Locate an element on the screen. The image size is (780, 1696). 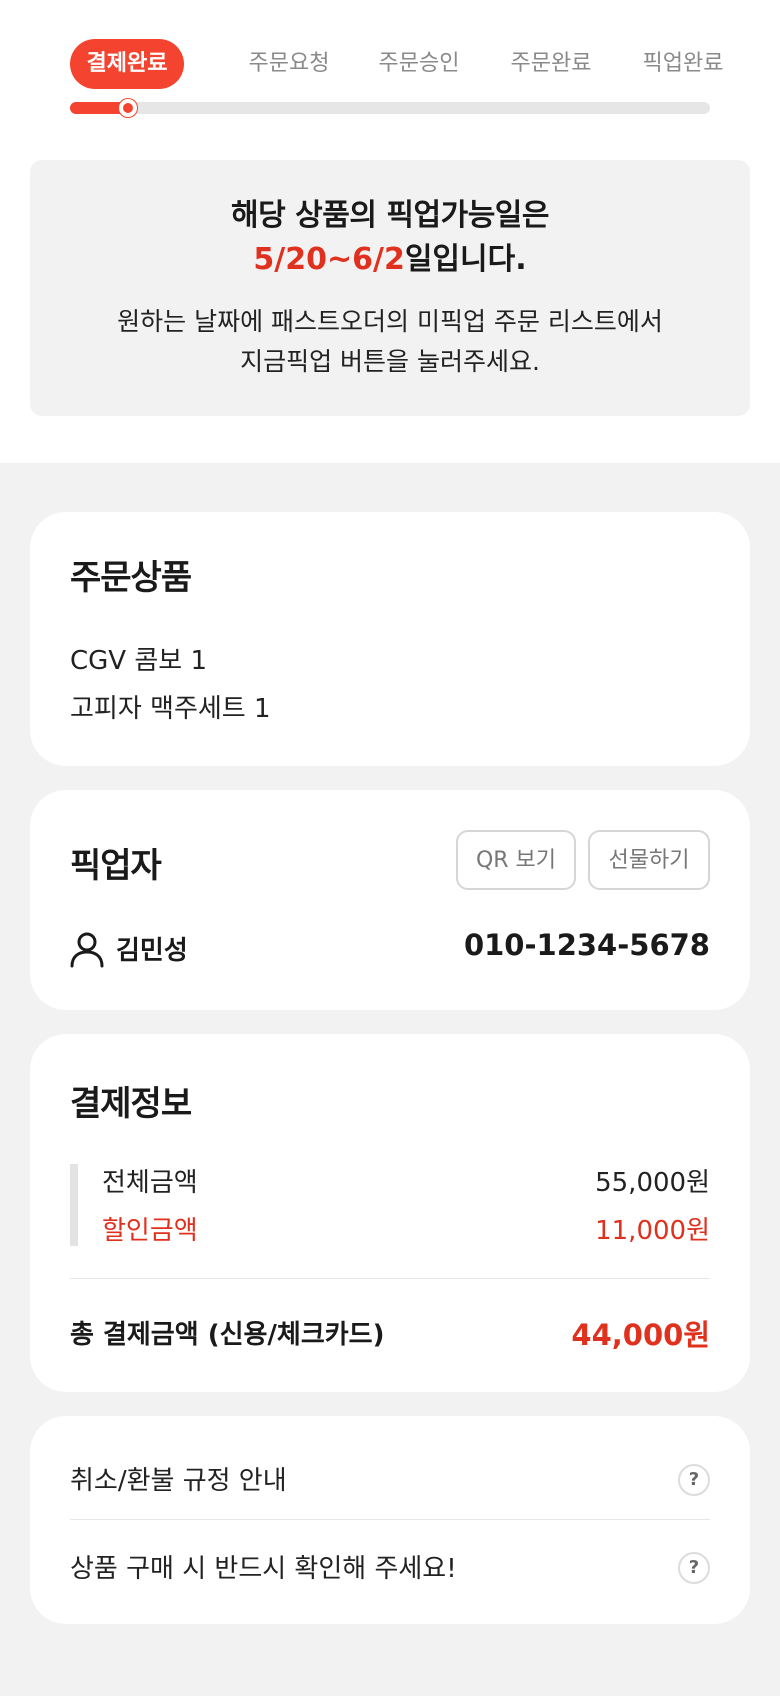
step-order-approved: 주문승인 is located at coordinates (419, 63).